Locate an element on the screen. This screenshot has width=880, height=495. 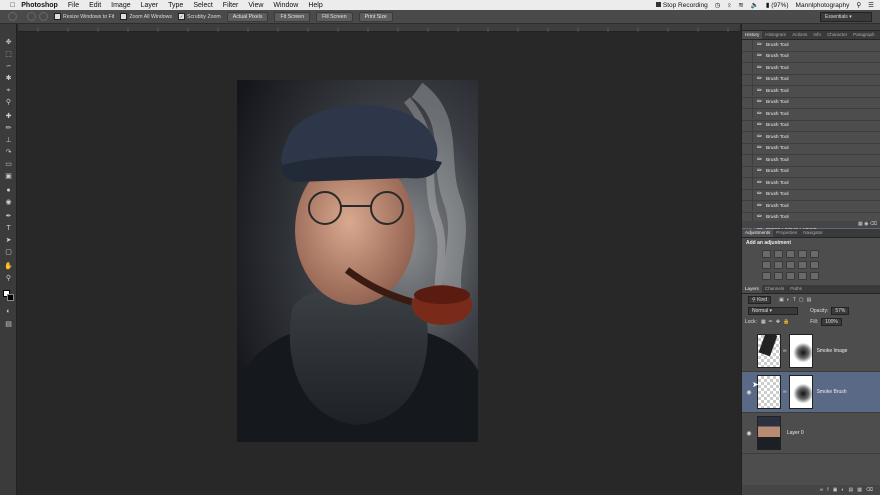
tab-adjustments: Adjustments is located at coordinates (758, 233).